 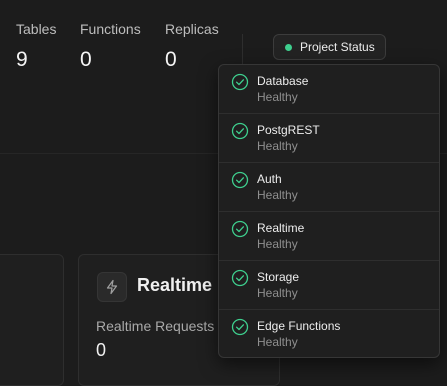 What do you see at coordinates (329, 334) in the screenshot?
I see `status-item-edge-functions: Edge Functions Healthy` at bounding box center [329, 334].